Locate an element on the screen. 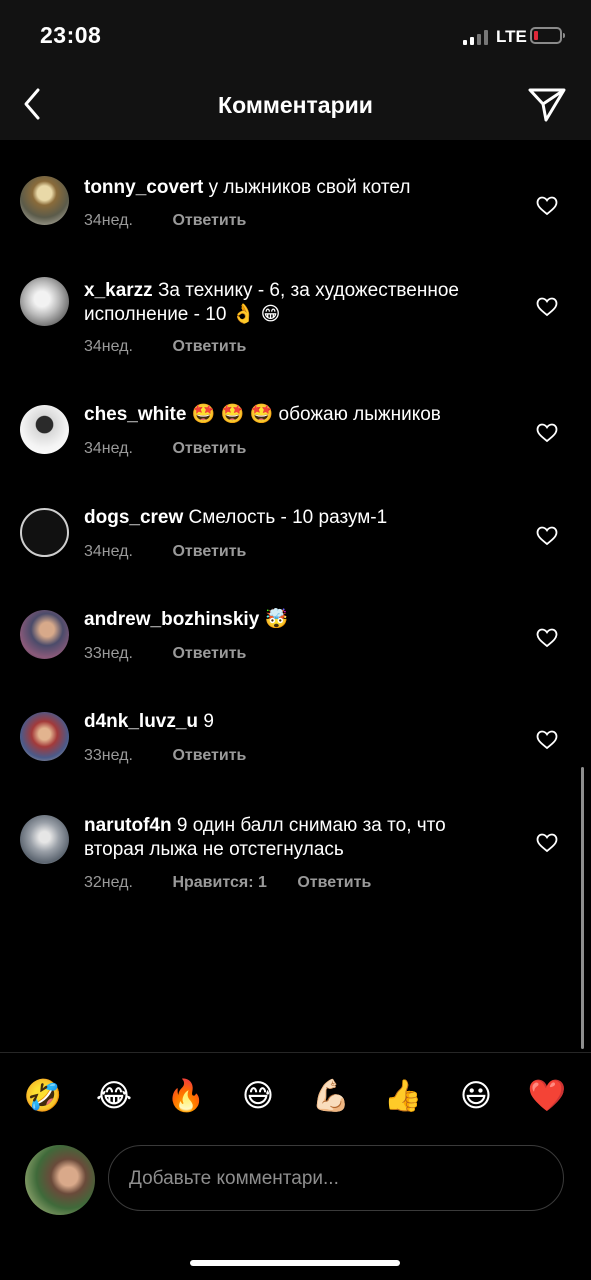 This screenshot has height=1280, width=591. comment-time: 32нед. is located at coordinates (108, 882).